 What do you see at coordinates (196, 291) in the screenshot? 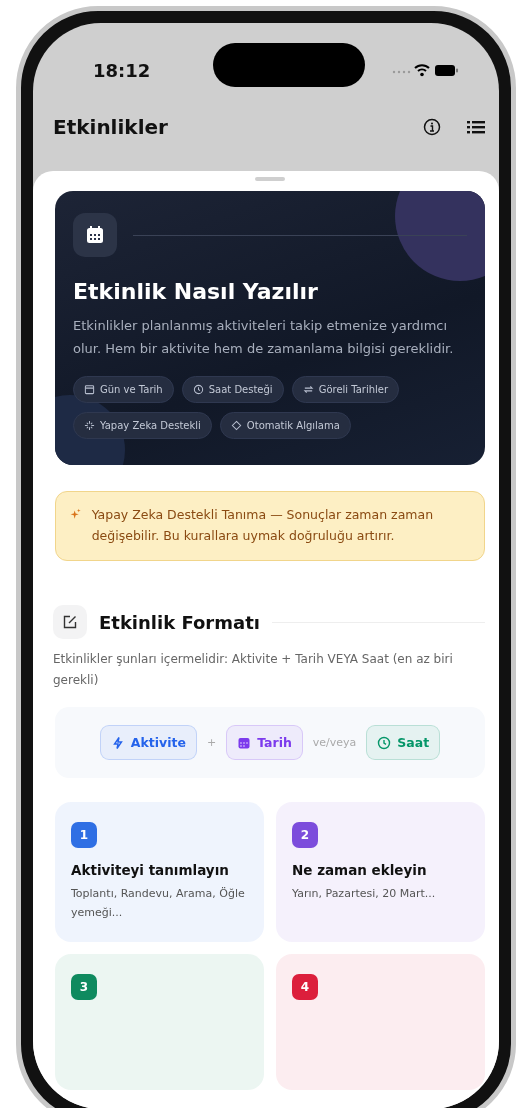
I see `hero-title: Etkinlik Nasıl Yazılır` at bounding box center [196, 291].